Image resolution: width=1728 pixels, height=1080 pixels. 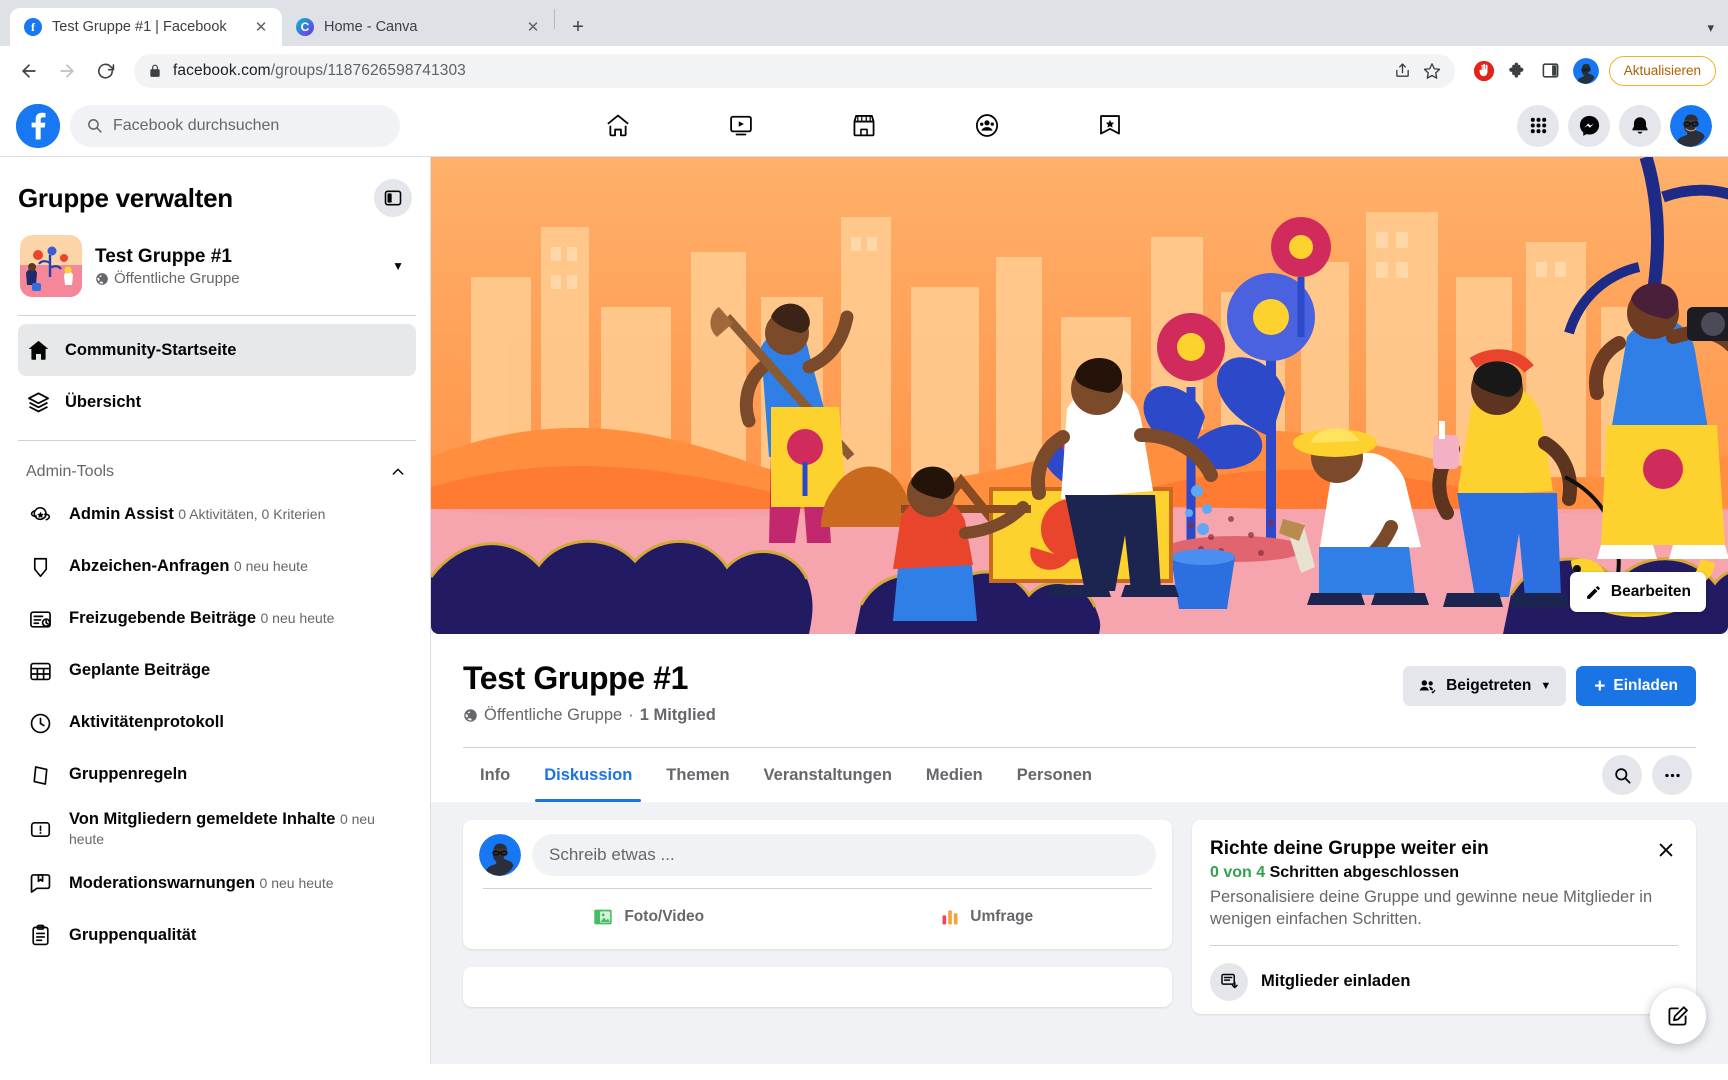 I want to click on close-icon, so click(x=1666, y=850).